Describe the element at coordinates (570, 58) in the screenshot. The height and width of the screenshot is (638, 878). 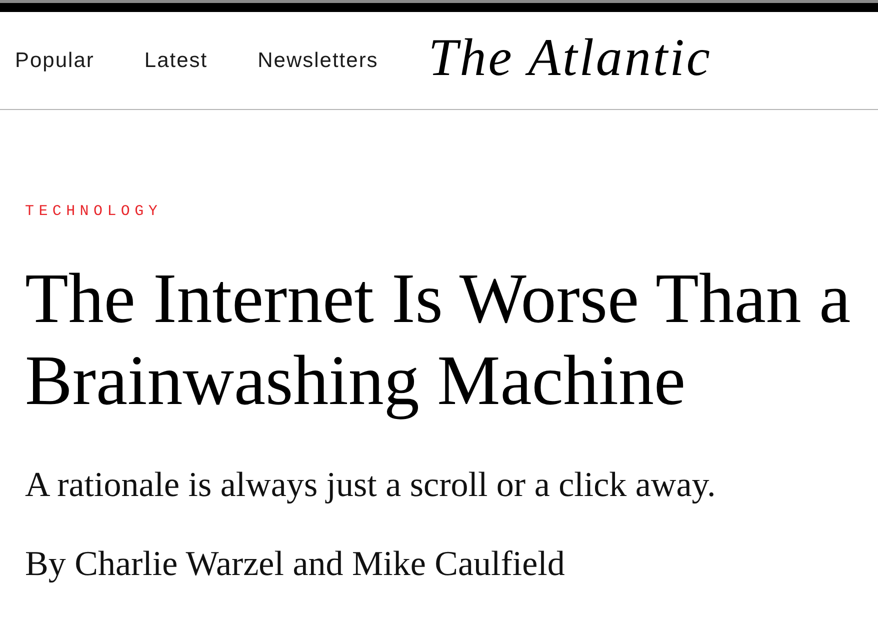
I see `site-logo: The Atlantic` at that location.